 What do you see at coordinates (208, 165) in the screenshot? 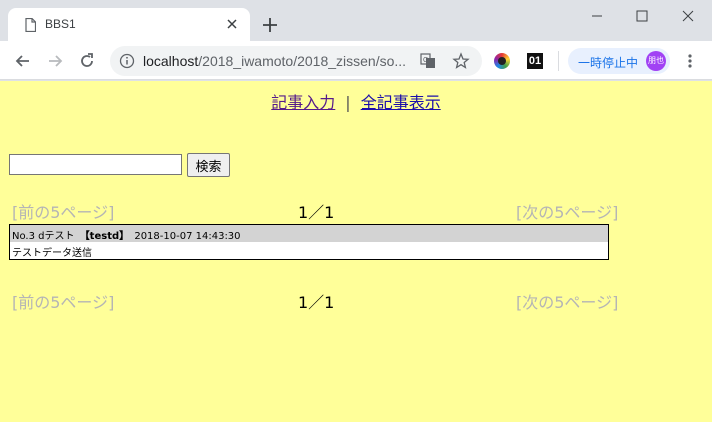
I see `search-button: 検索` at bounding box center [208, 165].